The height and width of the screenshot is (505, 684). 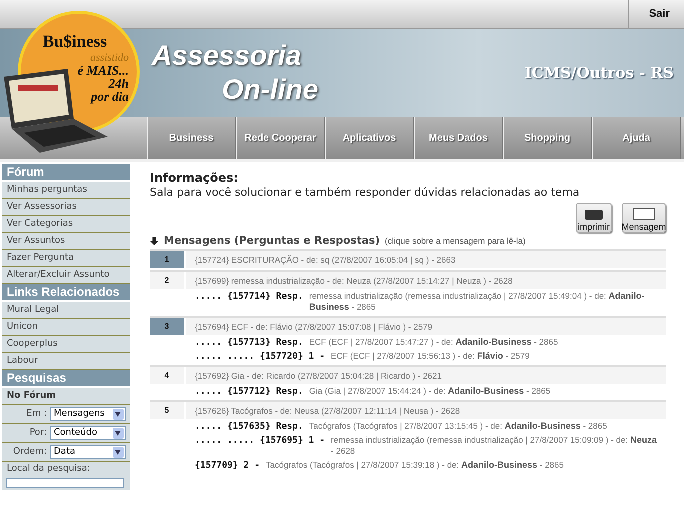 I want to click on dropdown: Conteúdo, so click(x=88, y=433).